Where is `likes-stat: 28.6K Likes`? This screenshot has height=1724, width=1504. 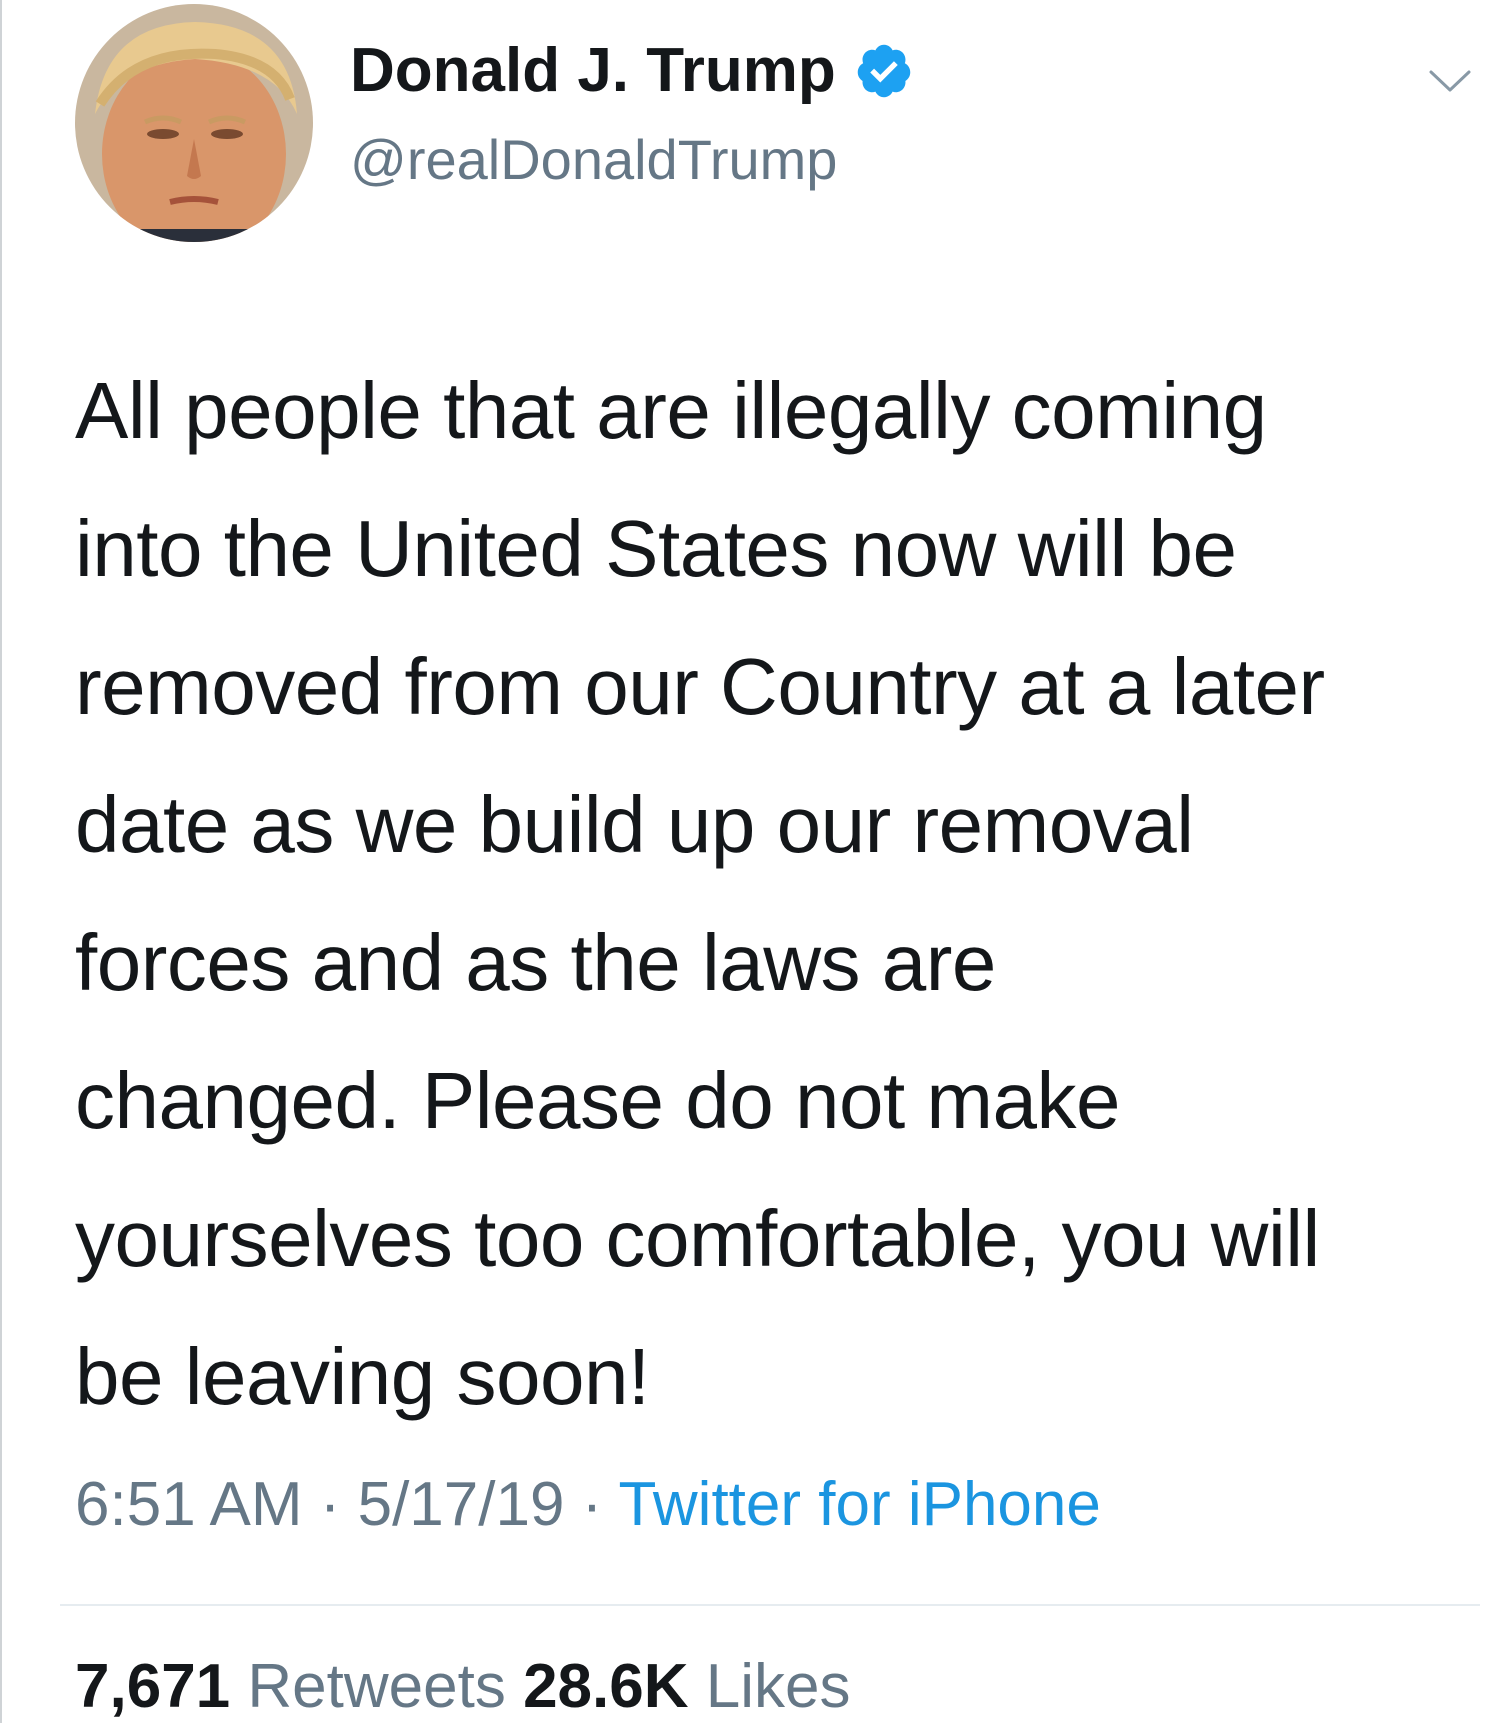
likes-stat: 28.6K Likes is located at coordinates (686, 1686).